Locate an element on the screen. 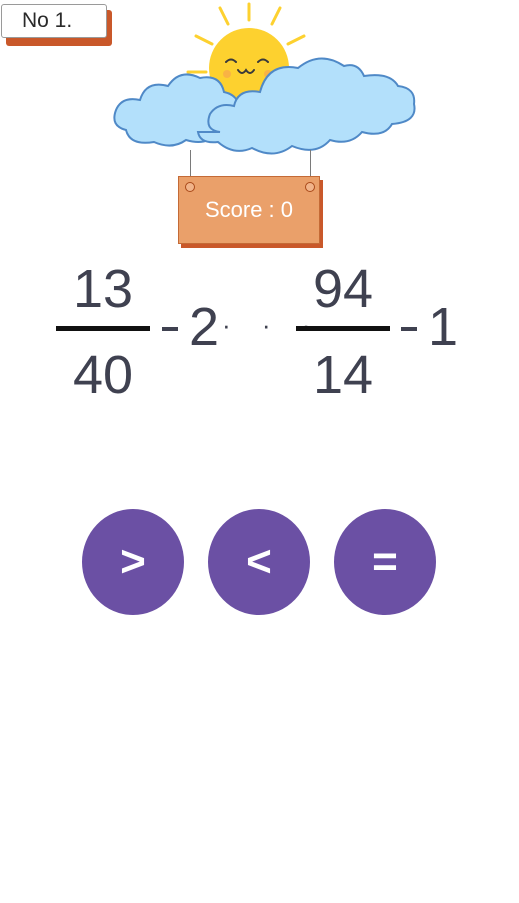 The width and height of the screenshot is (519, 903). less-than-button: < is located at coordinates (259, 562).